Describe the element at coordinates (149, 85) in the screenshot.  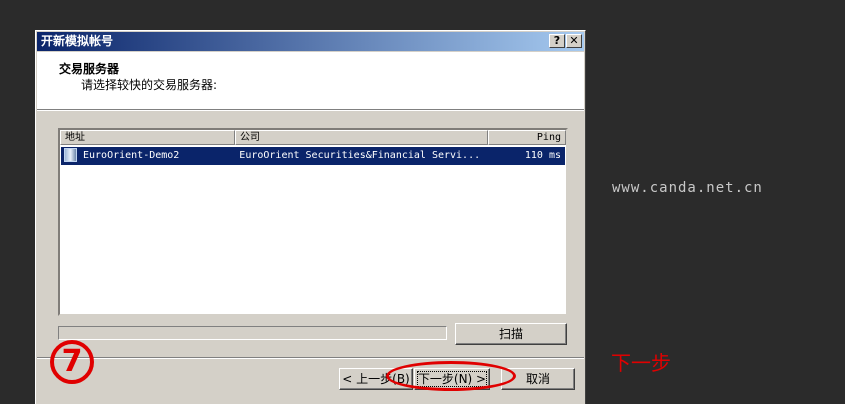
I see `header-subtitle: 请选择较快的交易服务器:` at that location.